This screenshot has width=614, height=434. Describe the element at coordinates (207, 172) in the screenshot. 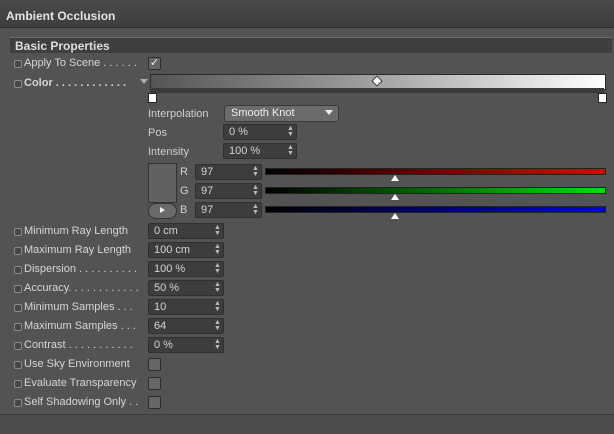

I see `r-value: 97` at that location.